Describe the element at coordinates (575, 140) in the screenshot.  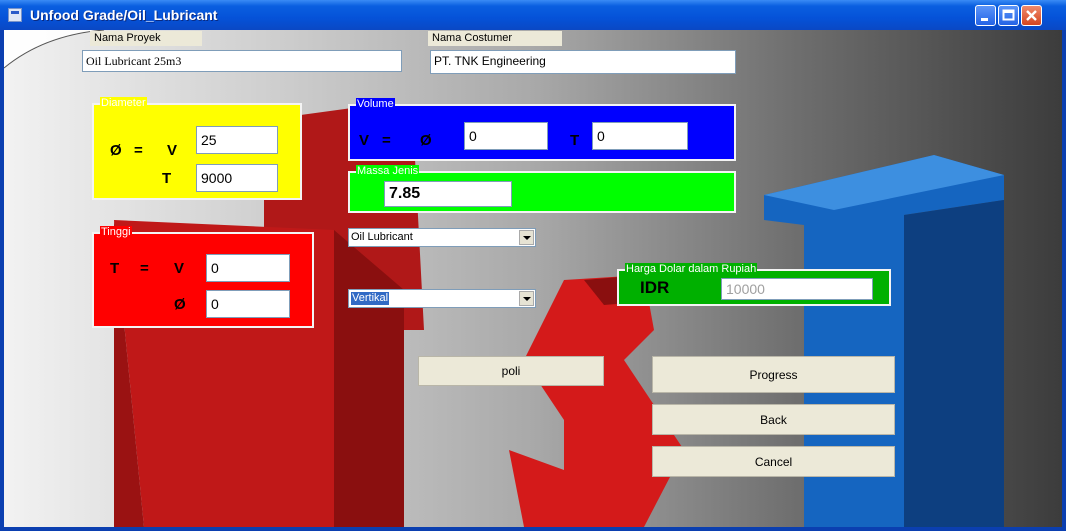
I see `volume-t-label: T` at that location.